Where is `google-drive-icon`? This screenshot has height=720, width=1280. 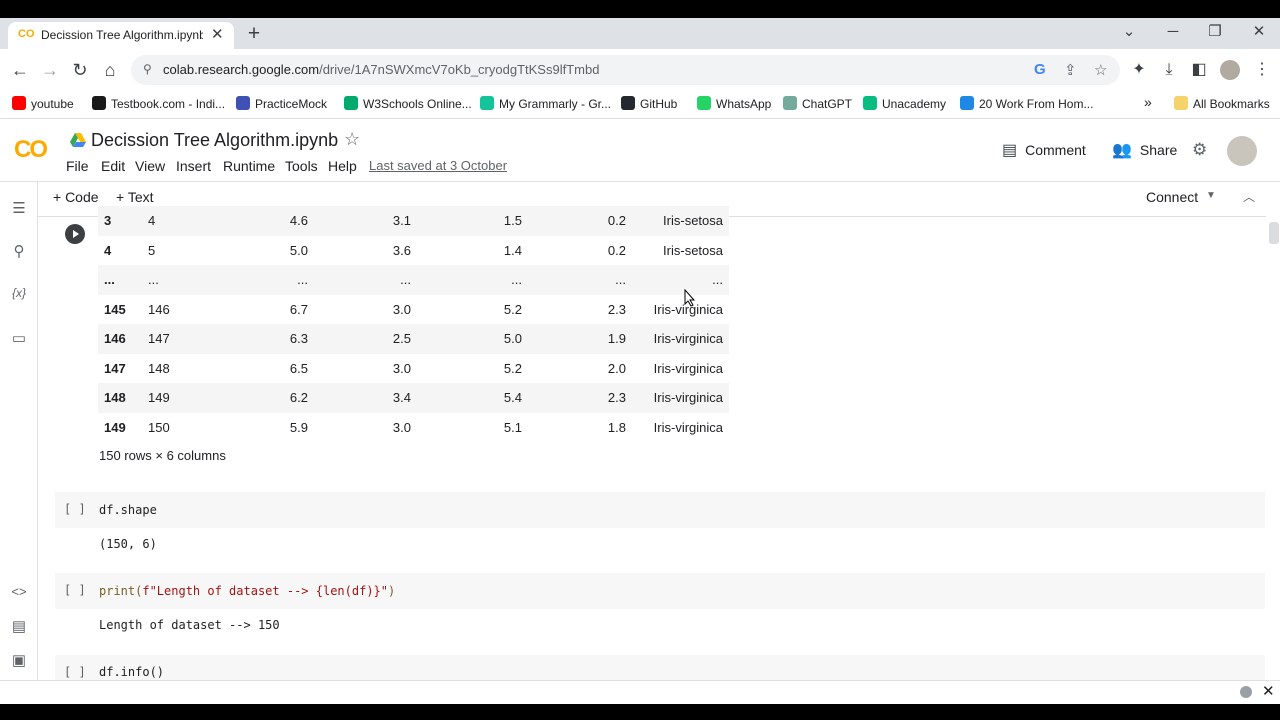 google-drive-icon is located at coordinates (78, 140).